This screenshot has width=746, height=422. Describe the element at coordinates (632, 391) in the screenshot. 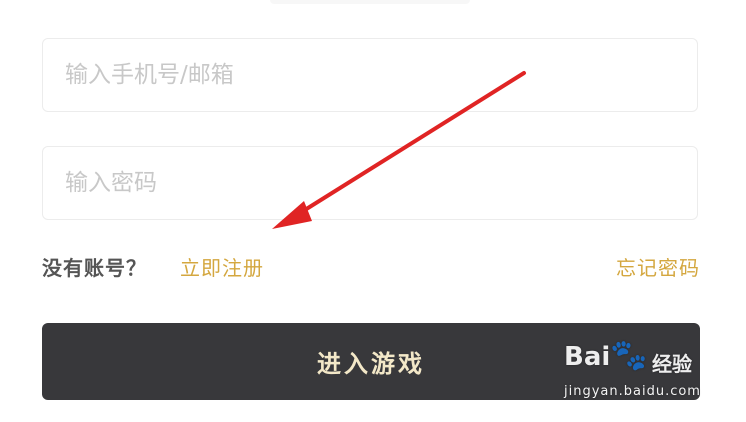

I see `watermark-url: jingyan.baidu.com` at that location.